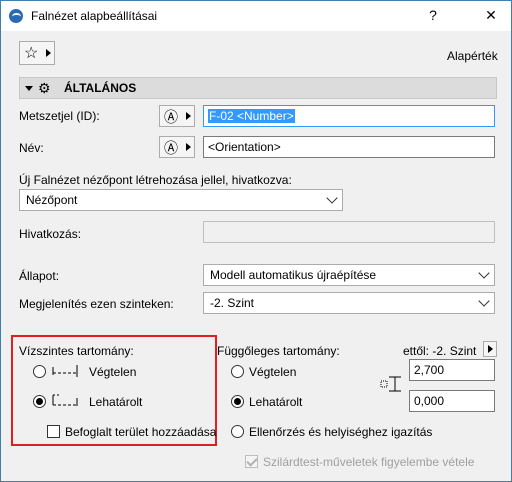 Image resolution: width=512 pixels, height=482 pixels. I want to click on id-field: F-02 <Number>, so click(349, 116).